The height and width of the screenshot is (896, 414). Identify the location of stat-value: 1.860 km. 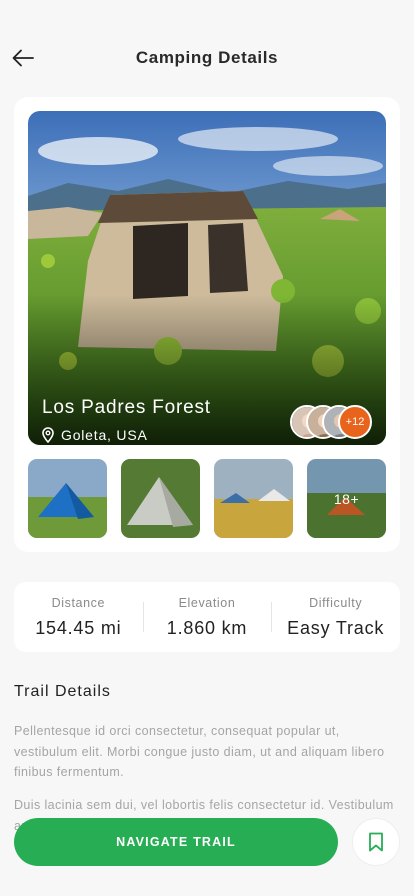
(207, 628).